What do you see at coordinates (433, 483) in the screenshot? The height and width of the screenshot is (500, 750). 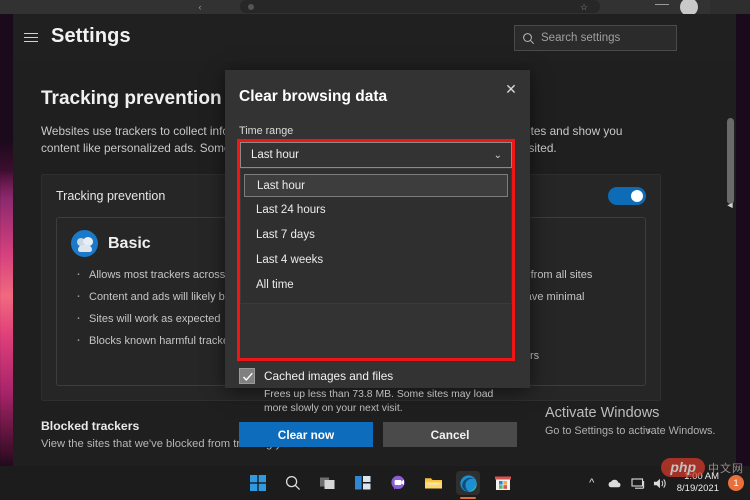 I see `file-explorer-icon` at bounding box center [433, 483].